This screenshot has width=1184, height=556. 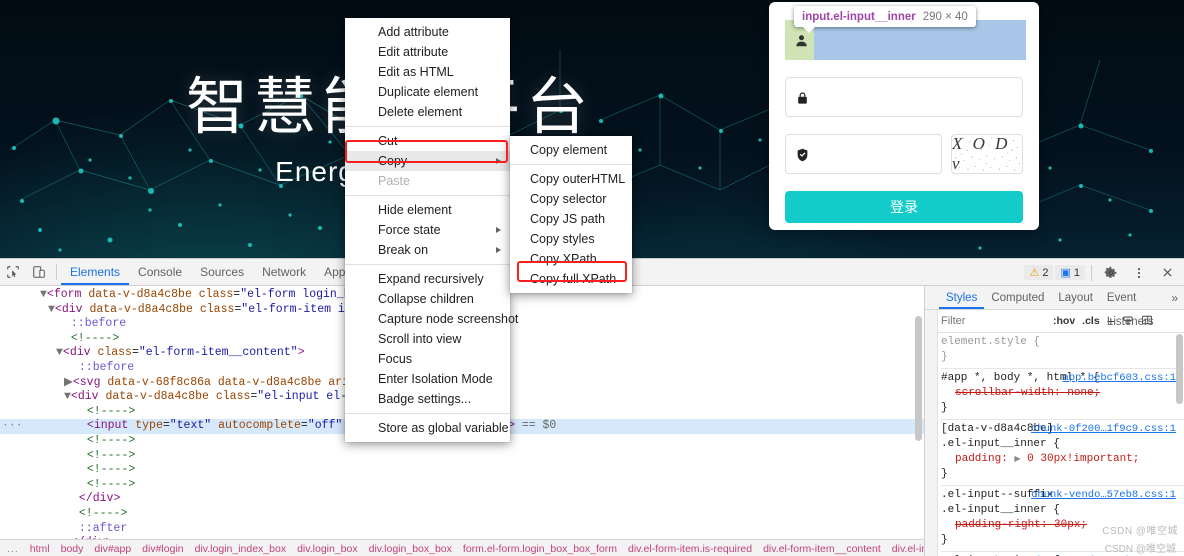 What do you see at coordinates (427, 32) in the screenshot?
I see `menu-item-add-attribute: Add attribute` at bounding box center [427, 32].